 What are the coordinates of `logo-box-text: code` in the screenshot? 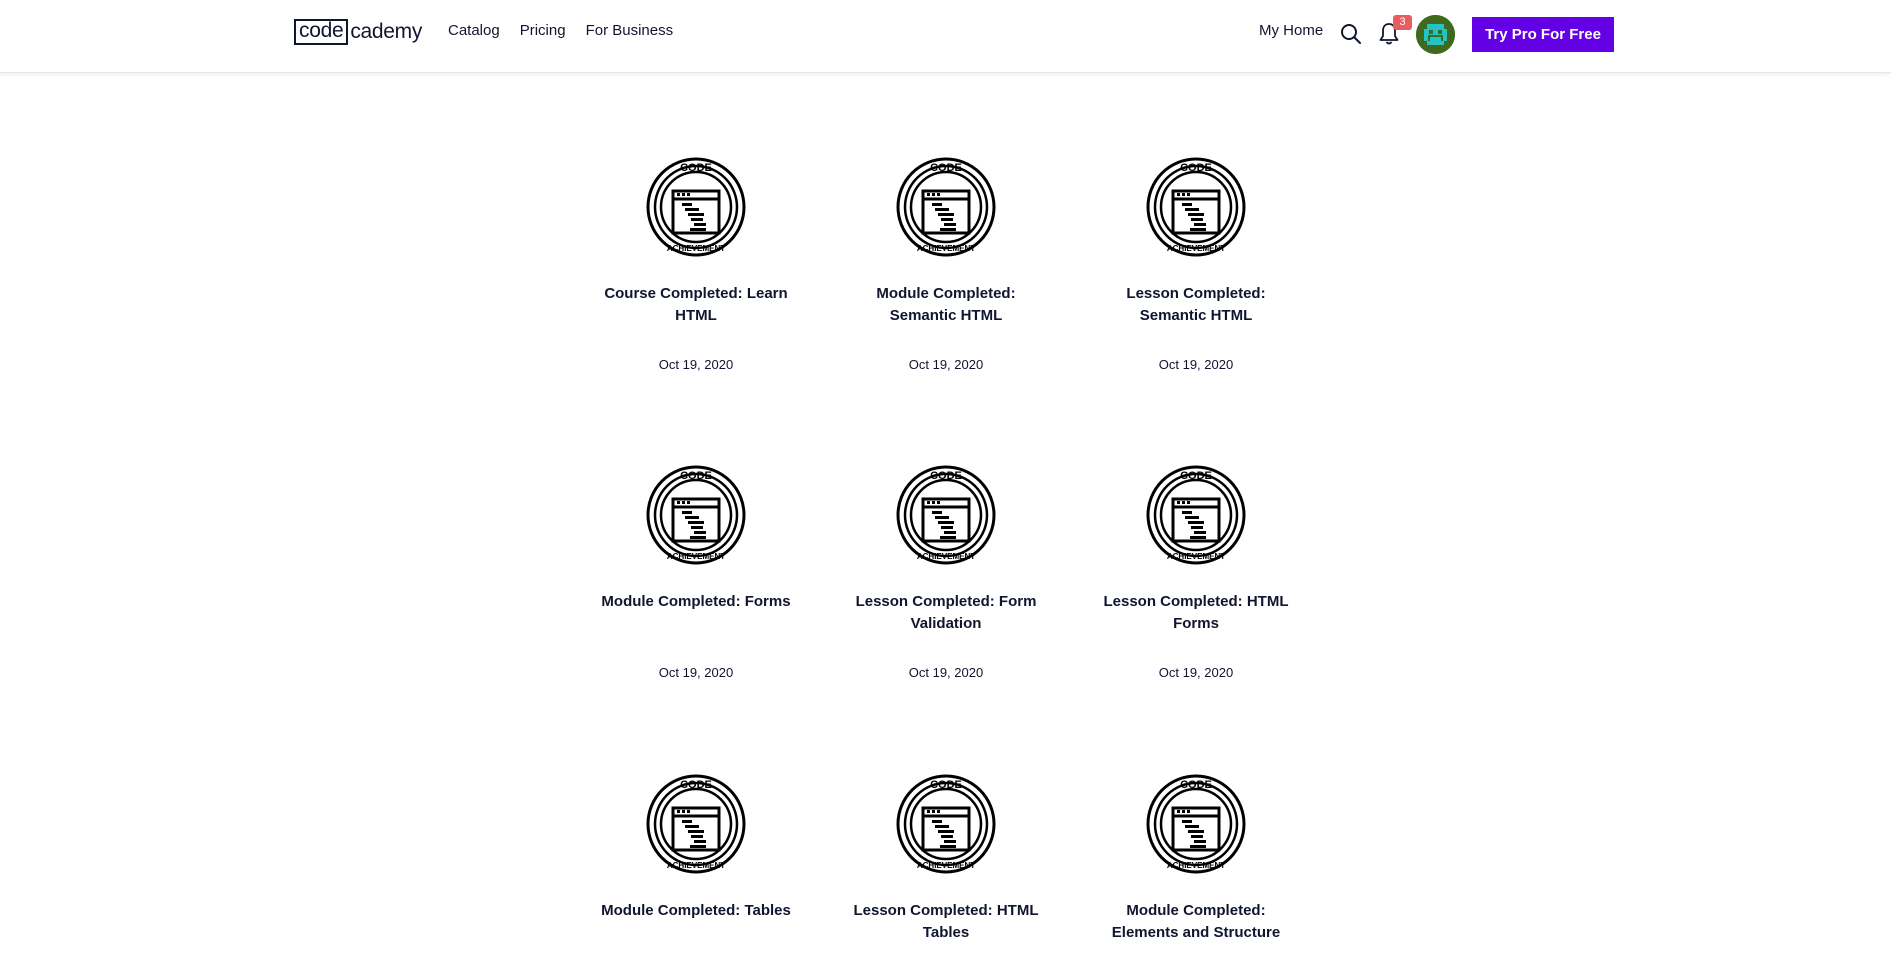 It's located at (321, 32).